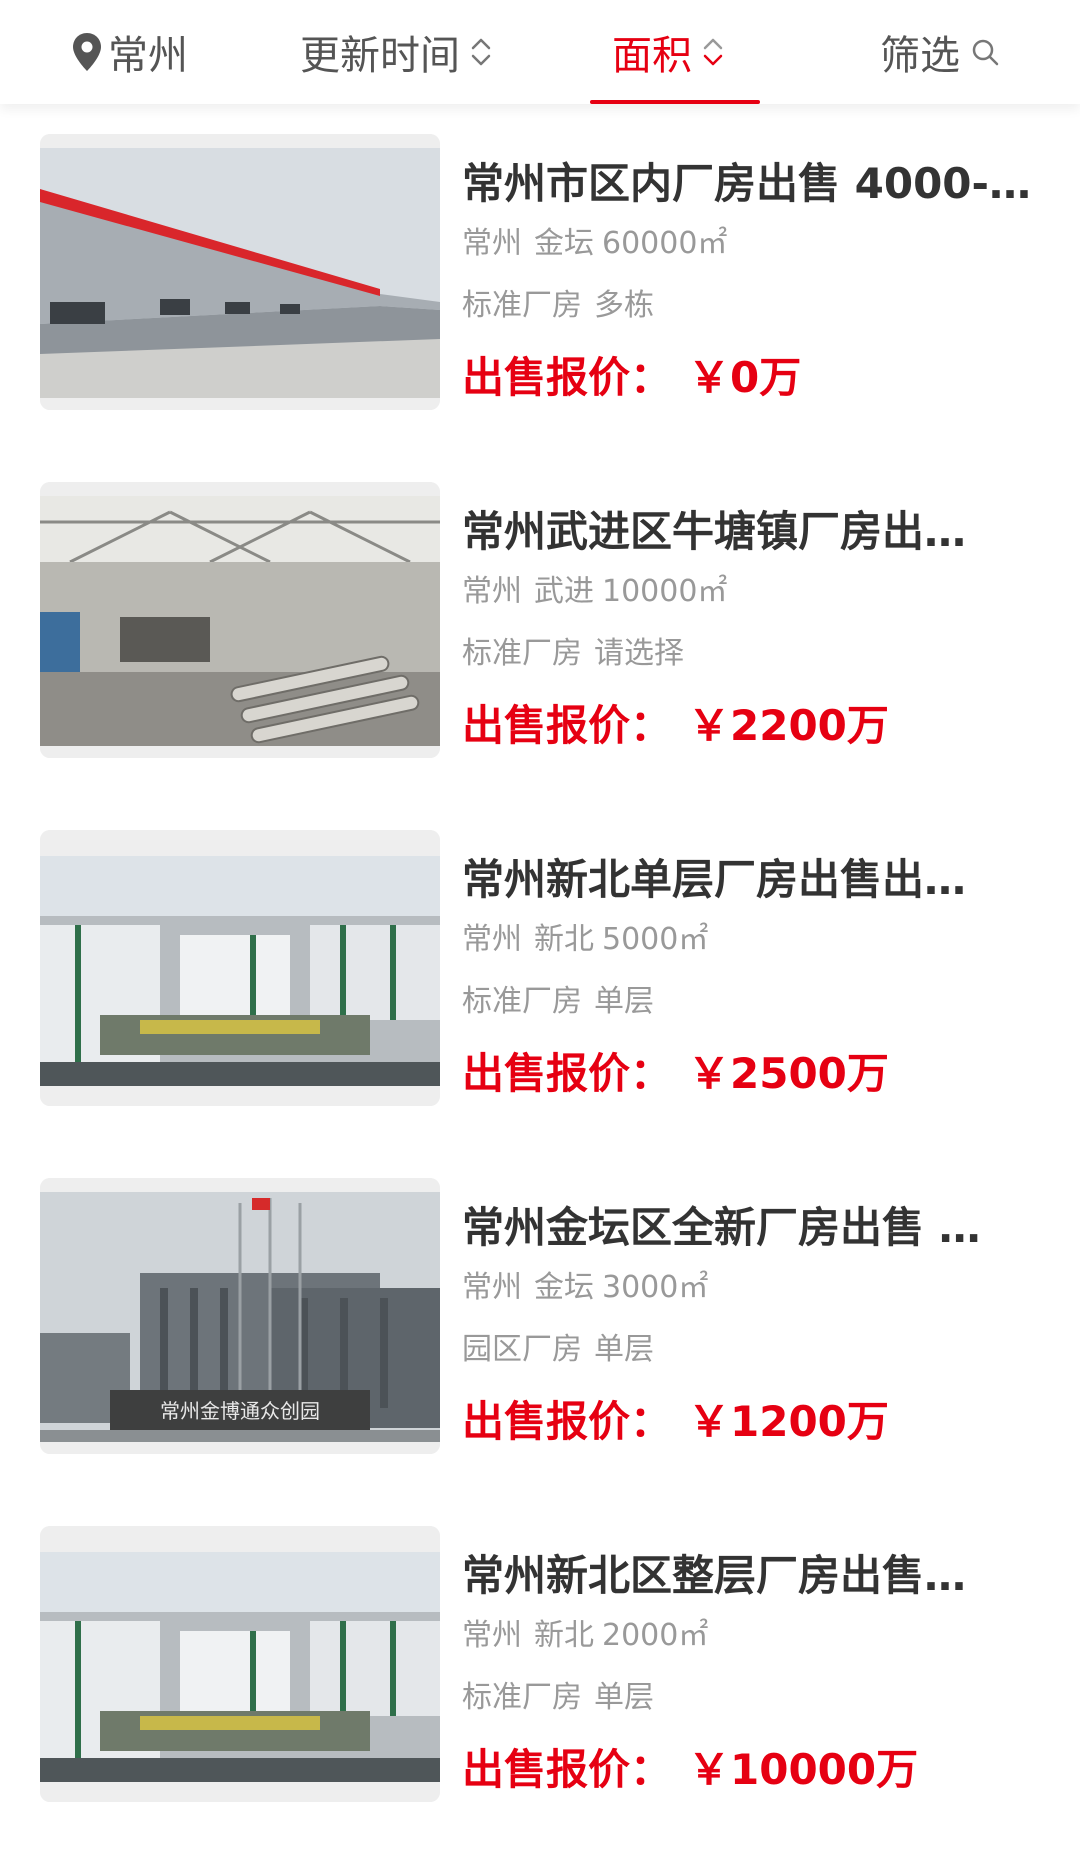  What do you see at coordinates (675, 725) in the screenshot?
I see `listing-price: 出售报价： ￥2200万` at bounding box center [675, 725].